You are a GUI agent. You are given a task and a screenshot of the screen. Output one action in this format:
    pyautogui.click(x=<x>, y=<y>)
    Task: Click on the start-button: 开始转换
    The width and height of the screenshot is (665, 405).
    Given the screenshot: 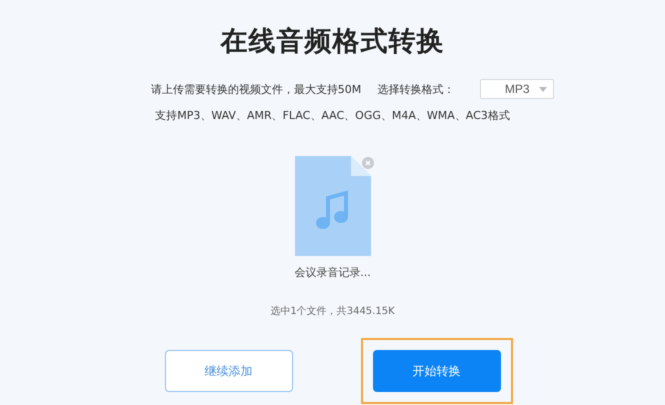 What is the action you would take?
    pyautogui.click(x=436, y=371)
    